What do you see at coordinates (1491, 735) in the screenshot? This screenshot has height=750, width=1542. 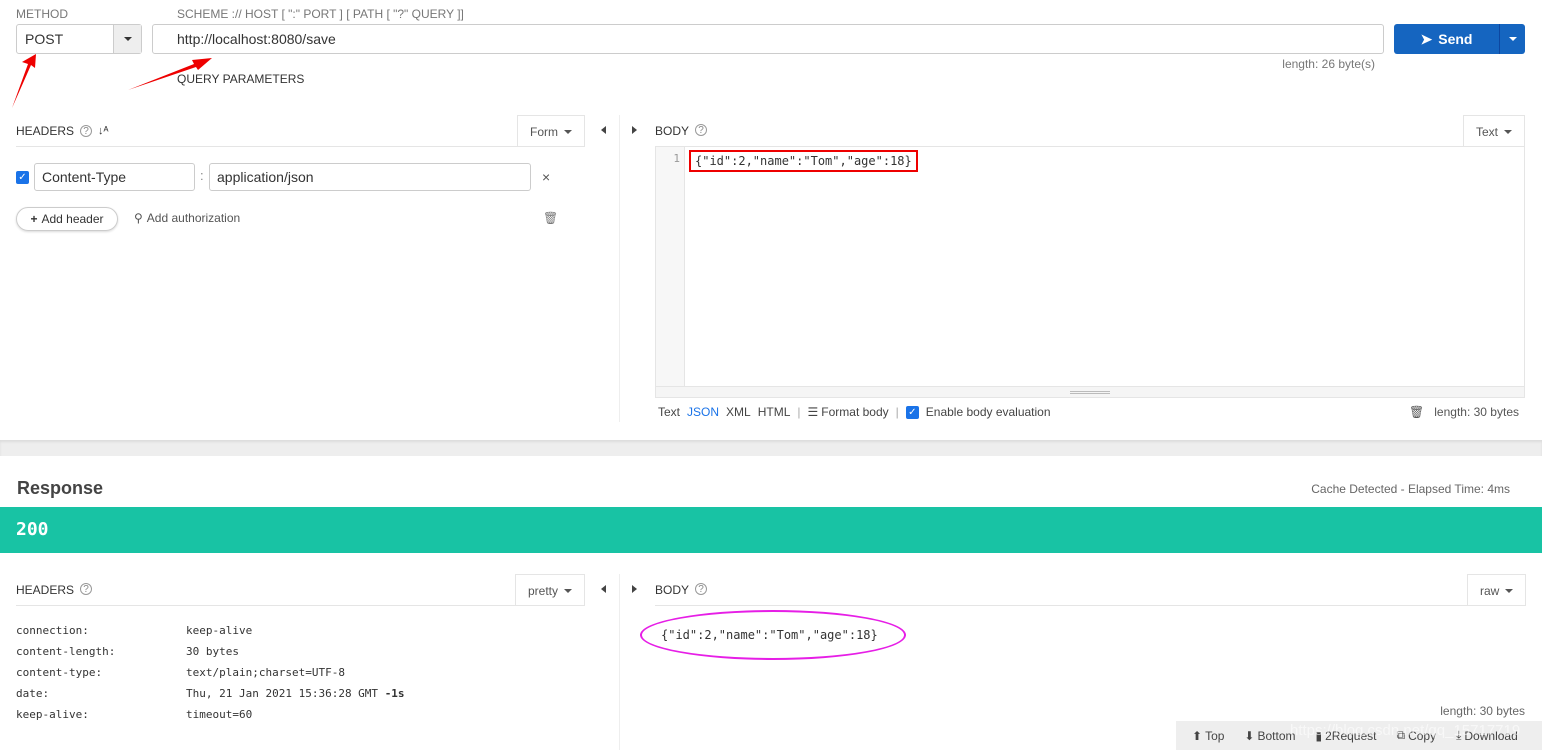 I see `download-label: Download` at bounding box center [1491, 735].